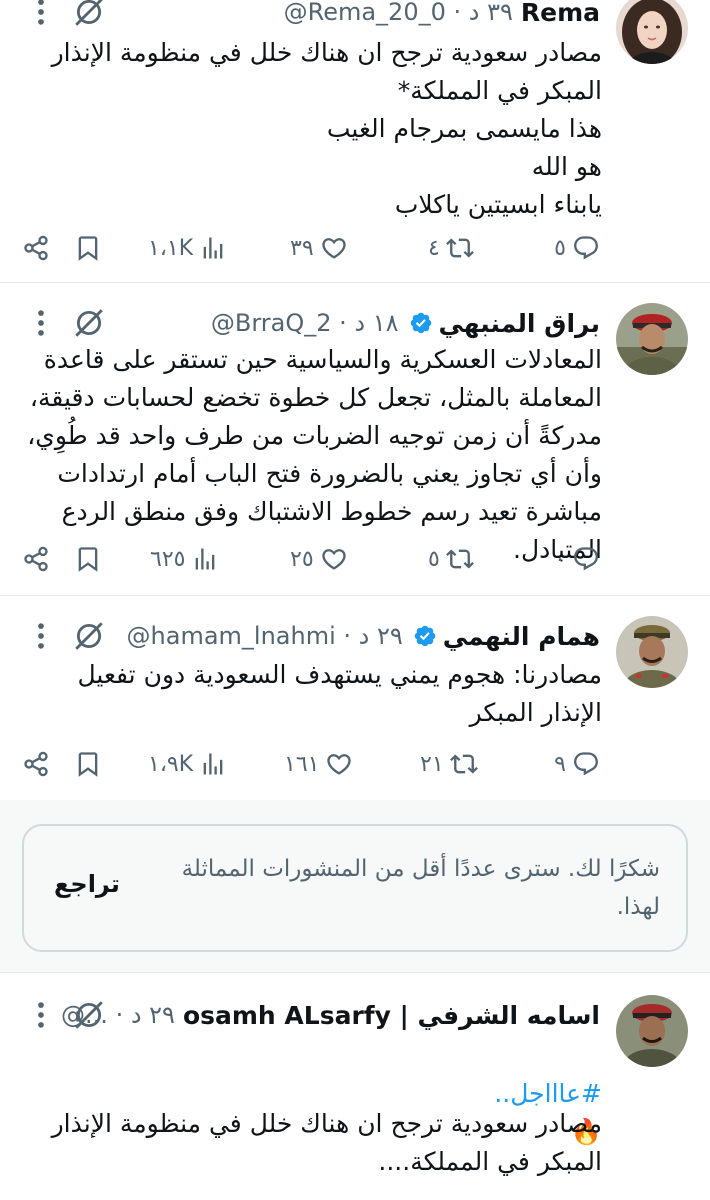 The height and width of the screenshot is (1200, 710). Describe the element at coordinates (355, 559) in the screenshot. I see `action-bar: ٠ ٥ ٢٥ ٦٢٥` at that location.